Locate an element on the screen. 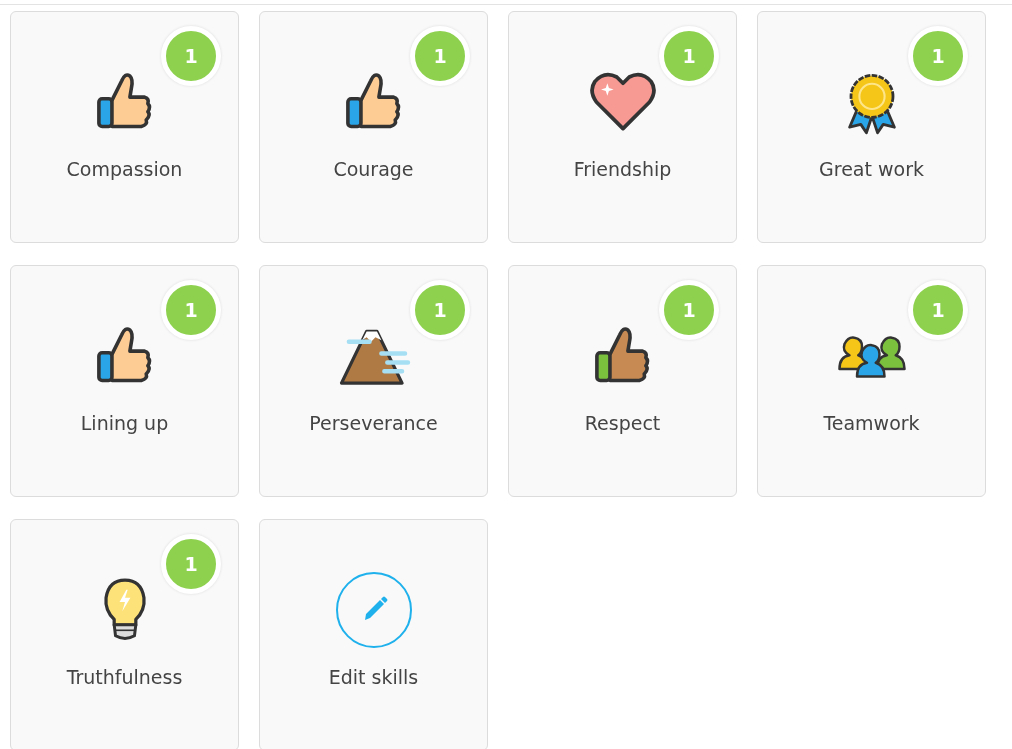 This screenshot has height=749, width=1012. skill-label: Respect is located at coordinates (622, 423).